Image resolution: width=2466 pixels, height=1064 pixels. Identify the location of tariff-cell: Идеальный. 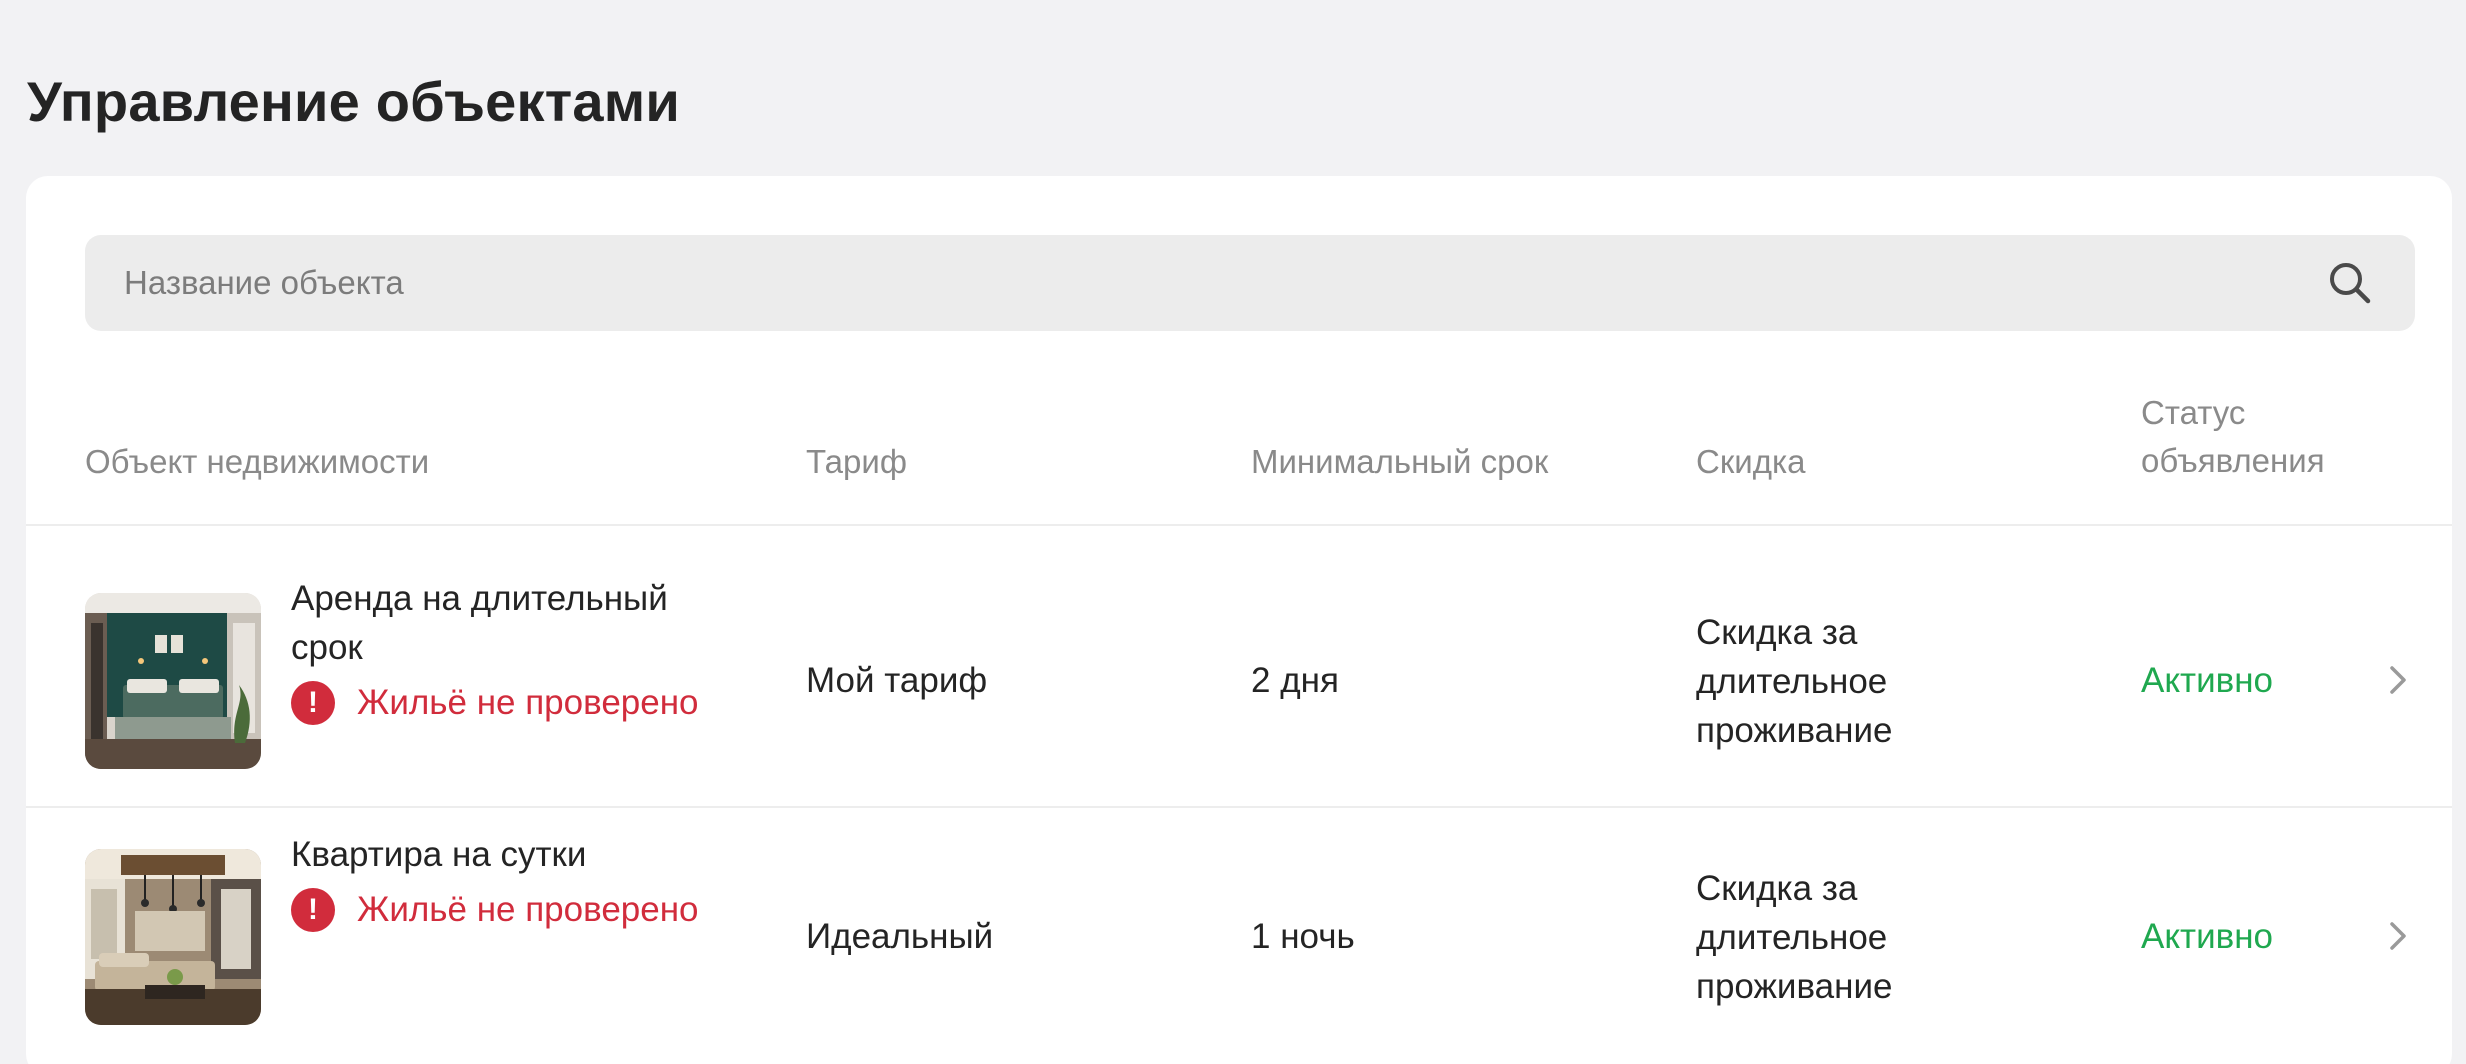
(900, 936).